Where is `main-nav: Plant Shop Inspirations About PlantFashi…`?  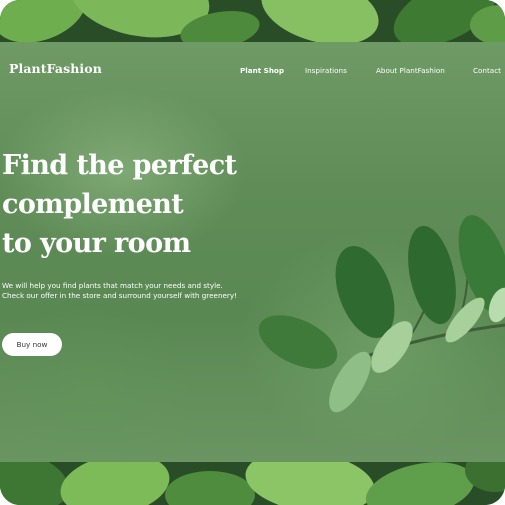
main-nav: Plant Shop Inspirations About PlantFashi… is located at coordinates (252, 72).